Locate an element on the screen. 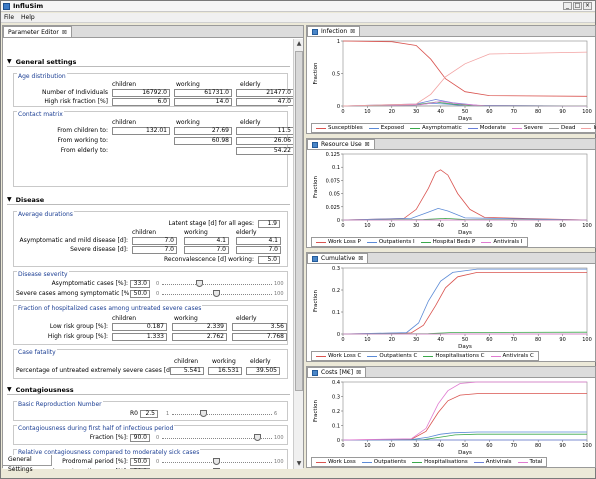 Image resolution: width=596 pixels, height=479 pixels. value-field: 11.5 is located at coordinates (265, 131).